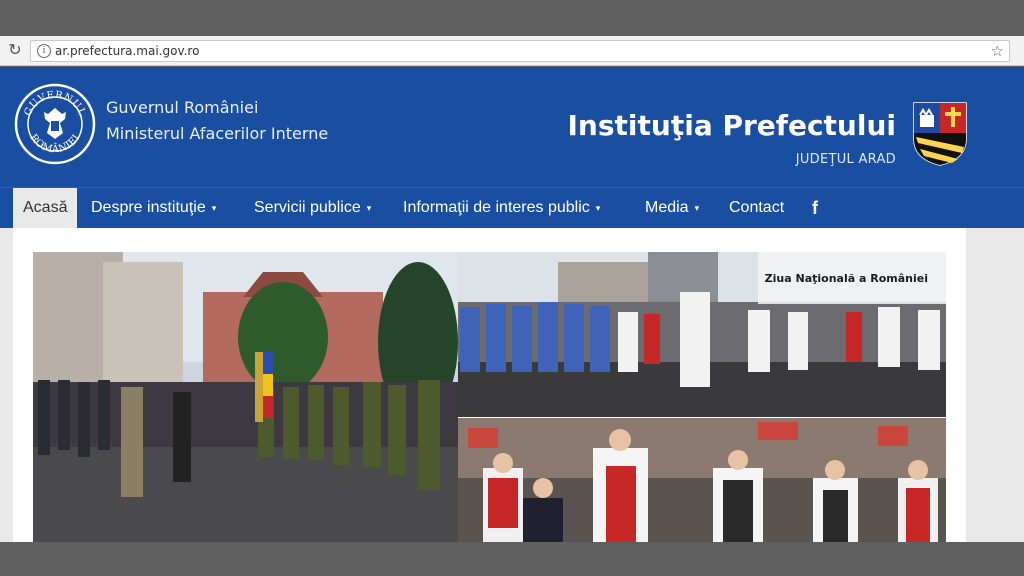  I want to click on institution-title: Instituţia Prefectului, so click(732, 125).